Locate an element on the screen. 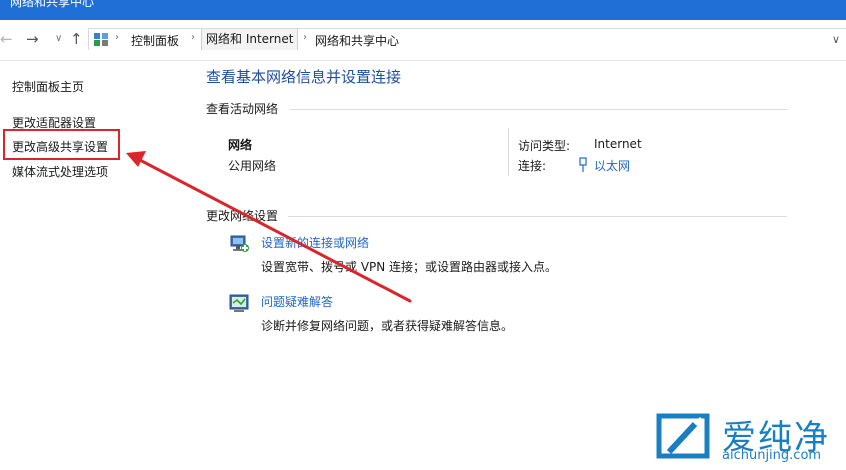 Image resolution: width=846 pixels, height=470 pixels. access-type-value: Internet is located at coordinates (618, 144).